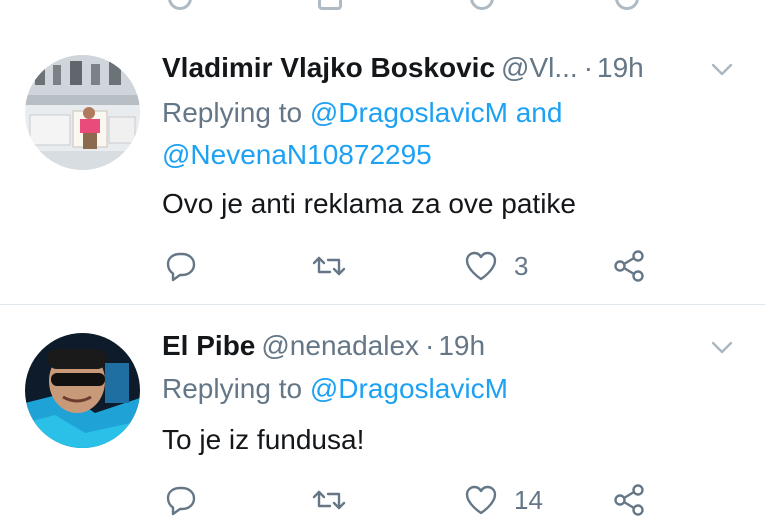  I want to click on replying-to: Replying to @DragoslavicM, so click(443, 389).